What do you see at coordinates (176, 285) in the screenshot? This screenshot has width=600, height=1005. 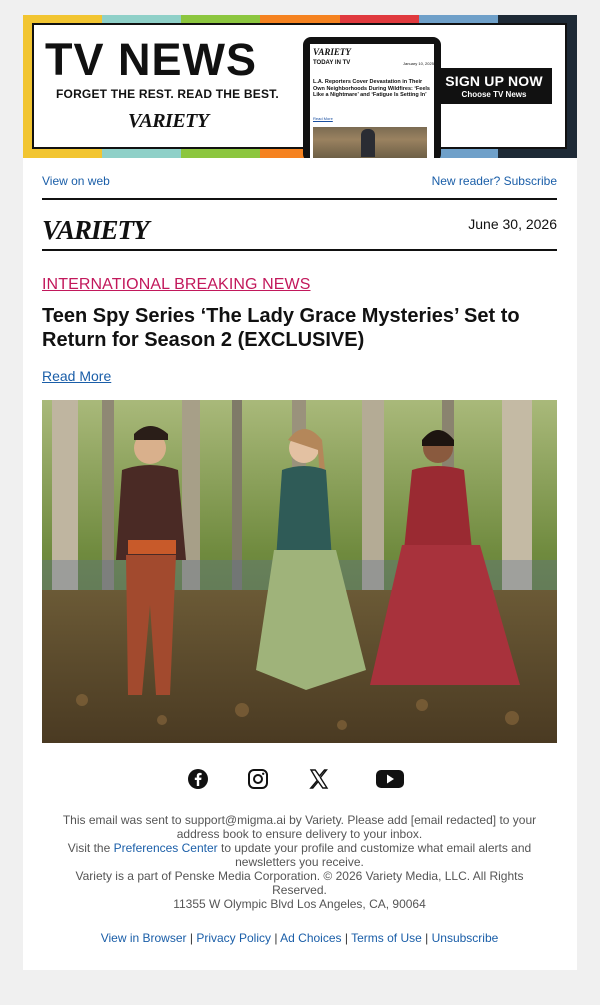 I see `article-category: INTERNATIONAL BREAKING NEWS` at bounding box center [176, 285].